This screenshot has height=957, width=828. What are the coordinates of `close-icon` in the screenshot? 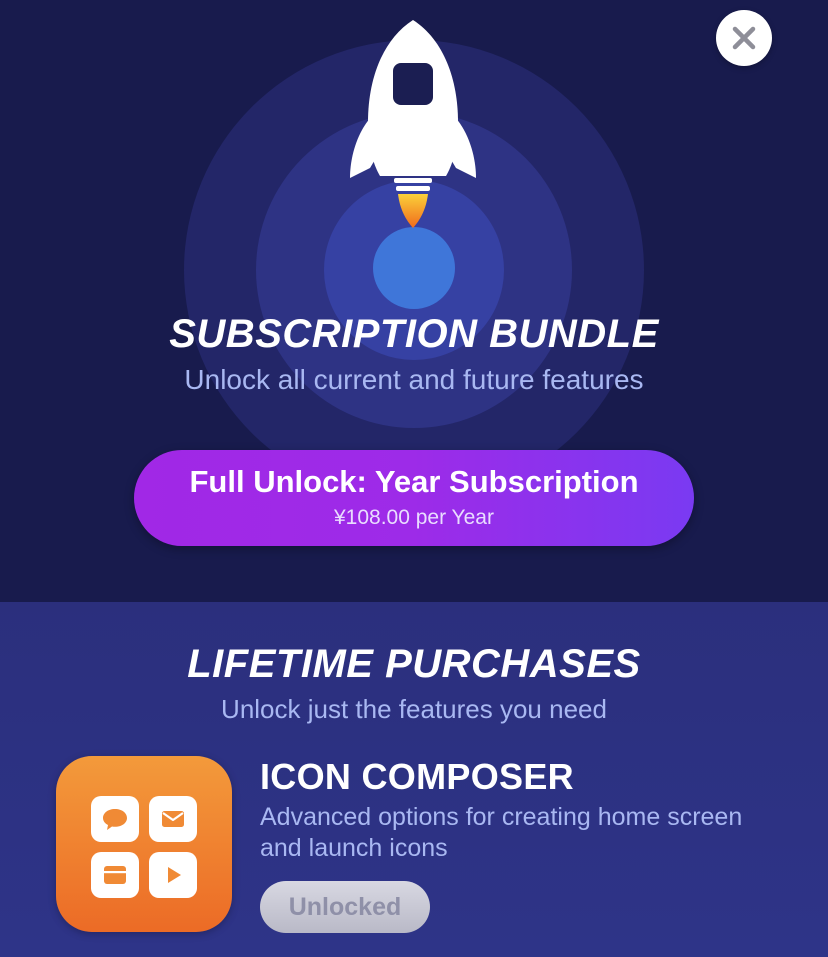 It's located at (744, 38).